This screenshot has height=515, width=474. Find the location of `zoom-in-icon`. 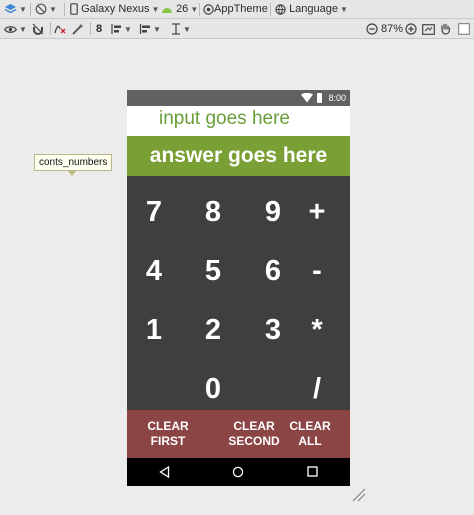

zoom-in-icon is located at coordinates (411, 29).